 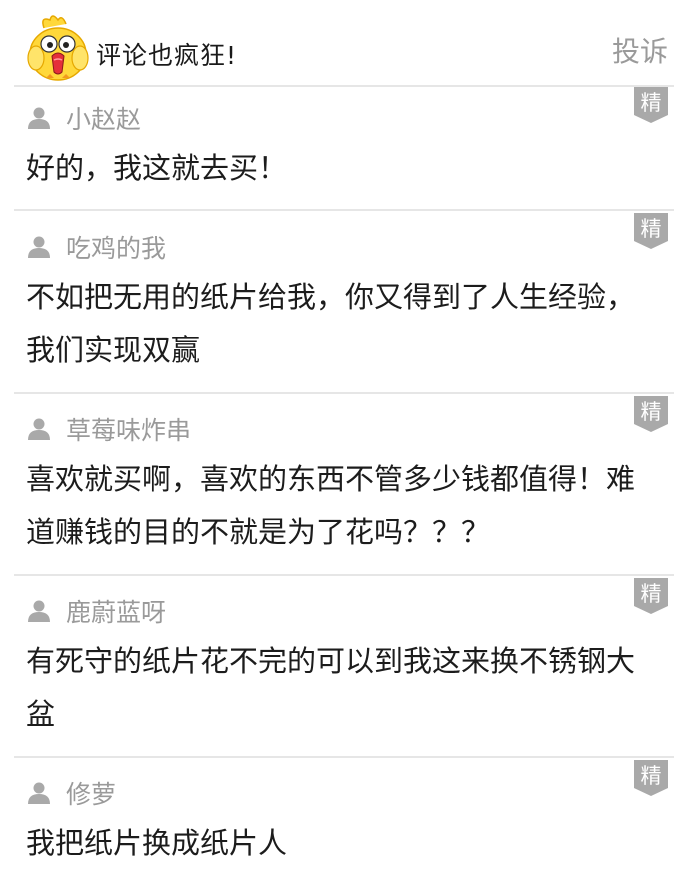 What do you see at coordinates (116, 247) in the screenshot?
I see `author-name: 吃鸡的我` at bounding box center [116, 247].